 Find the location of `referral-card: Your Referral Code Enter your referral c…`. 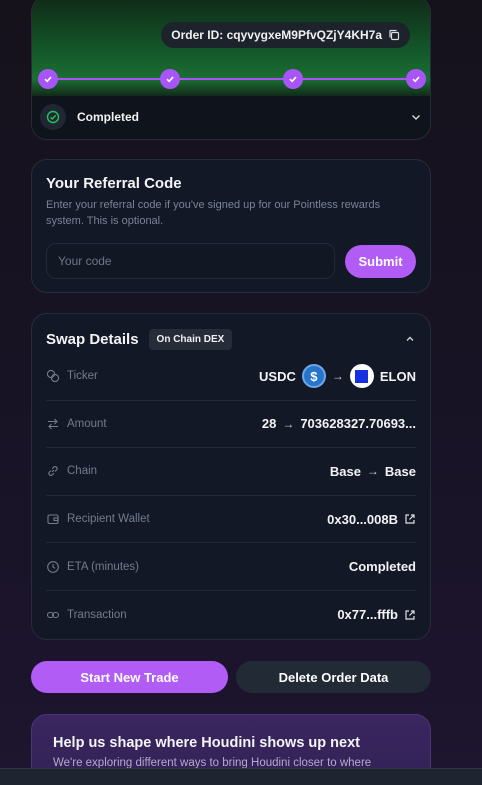

referral-card: Your Referral Code Enter your referral c… is located at coordinates (231, 226).